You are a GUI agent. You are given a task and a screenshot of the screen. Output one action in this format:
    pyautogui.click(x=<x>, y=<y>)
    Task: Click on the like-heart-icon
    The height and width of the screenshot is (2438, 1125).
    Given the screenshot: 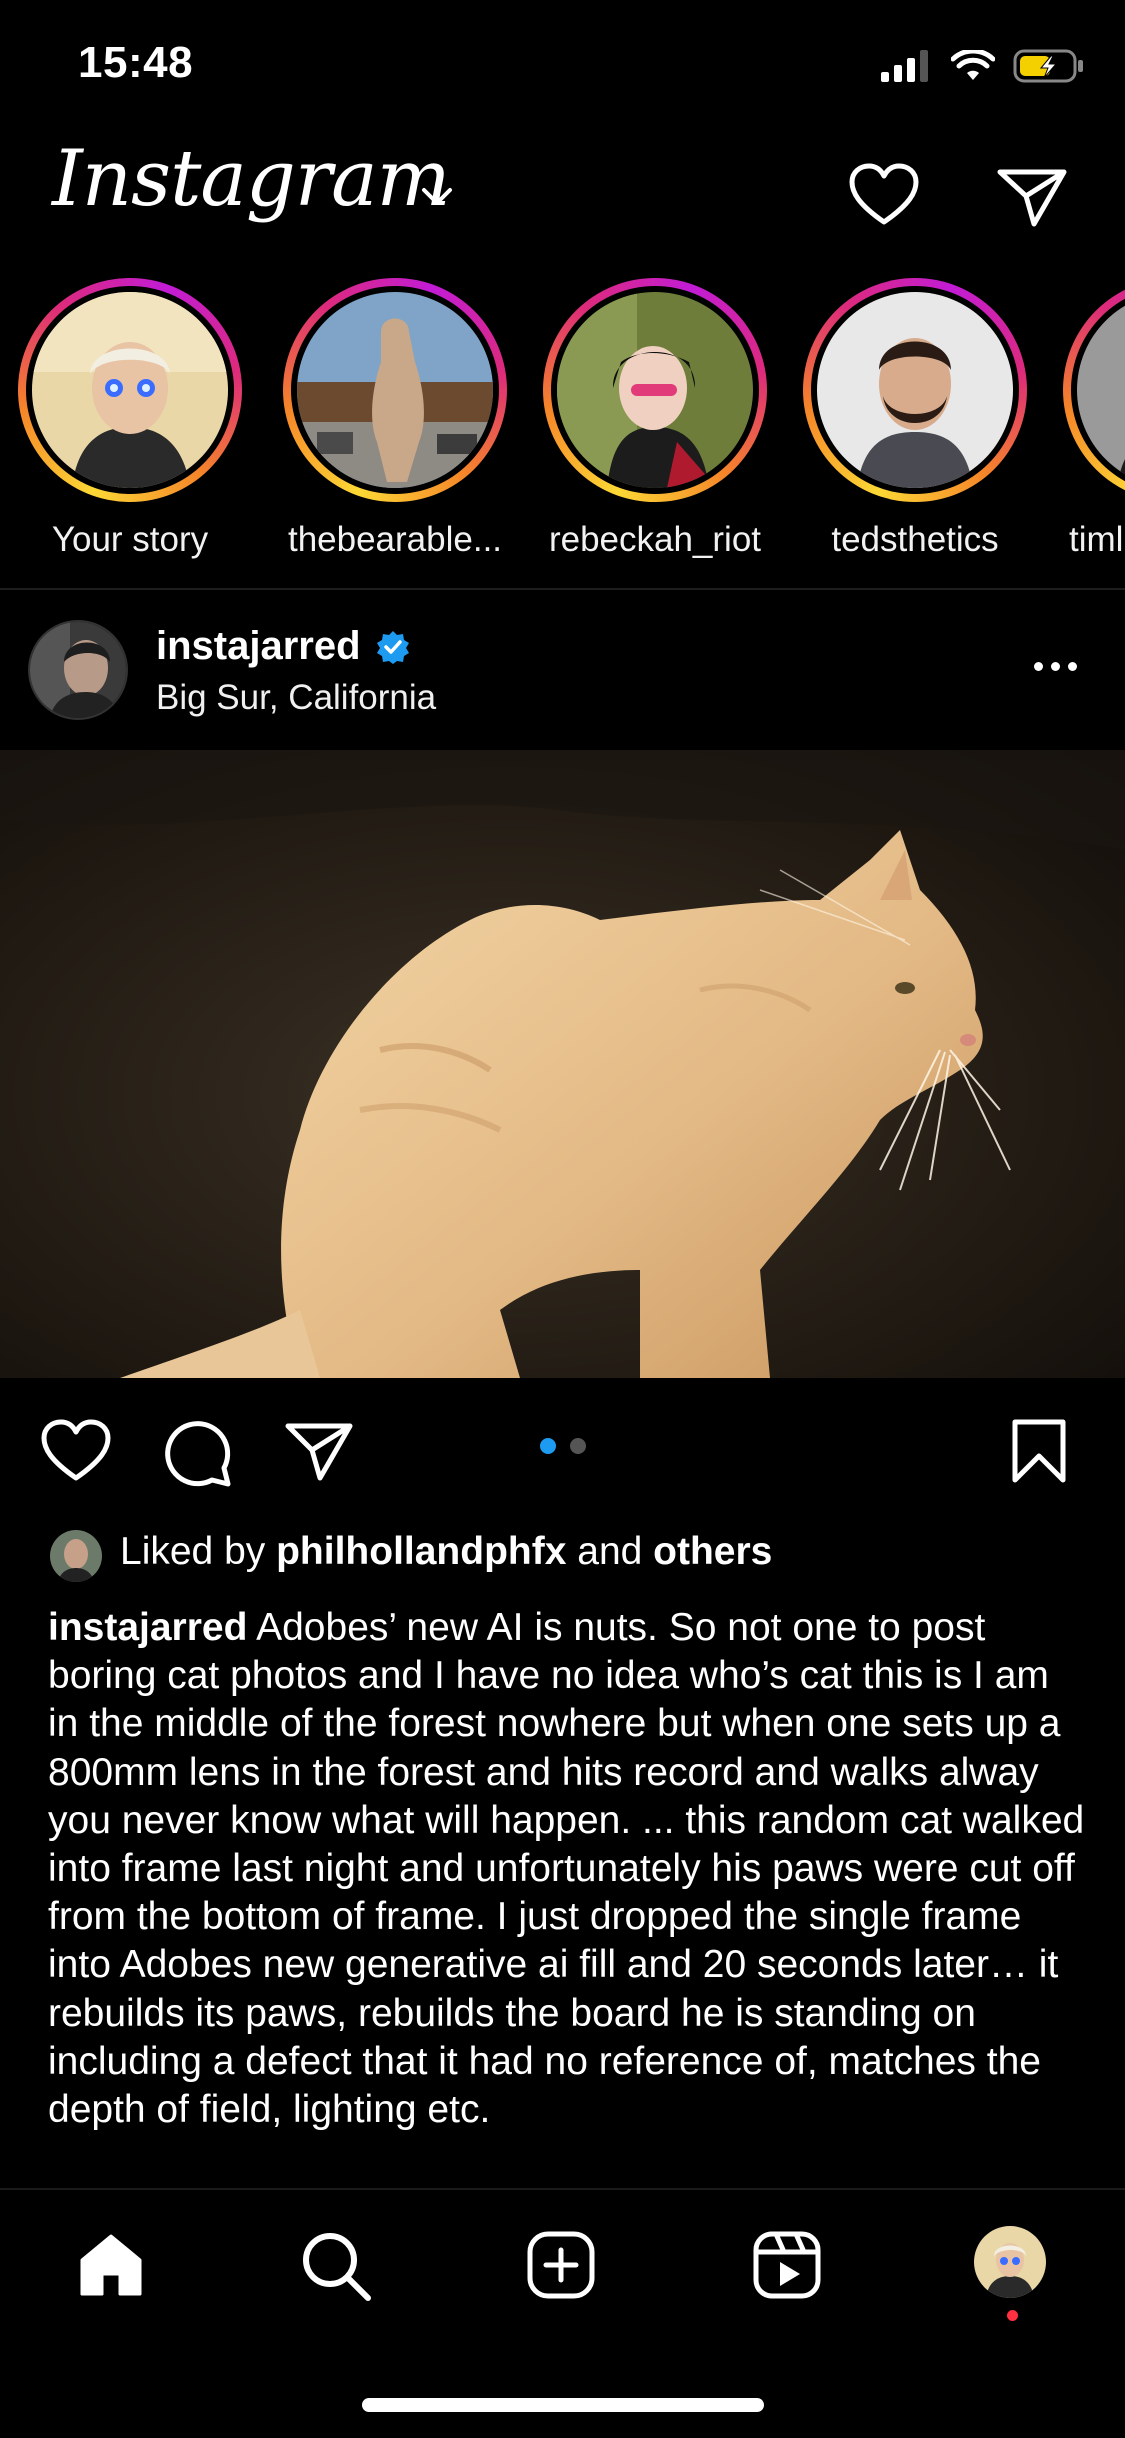 What is the action you would take?
    pyautogui.click(x=76, y=1451)
    